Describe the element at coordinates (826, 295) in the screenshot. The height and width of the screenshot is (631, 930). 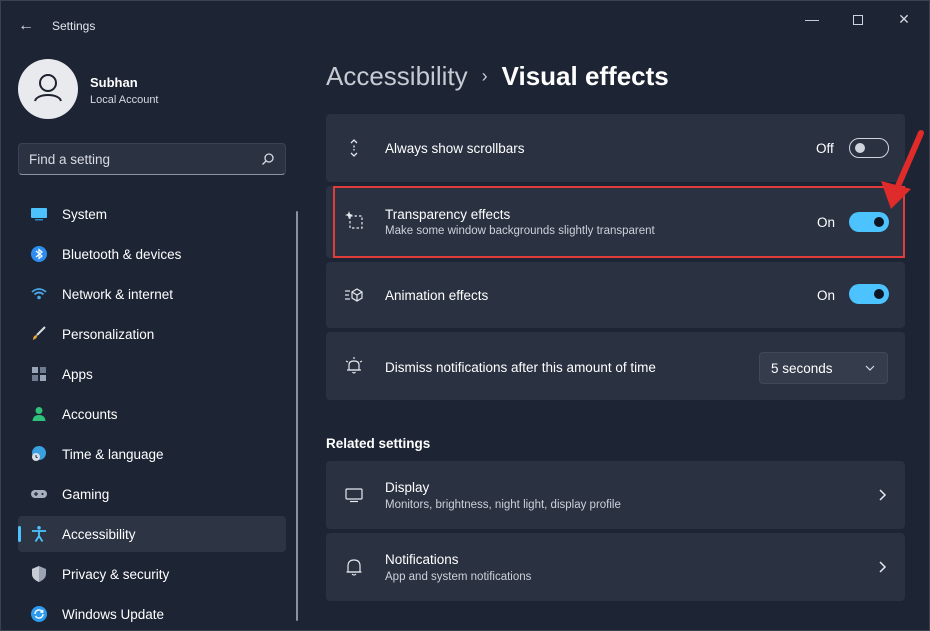
I see `animation-state-label: On` at that location.